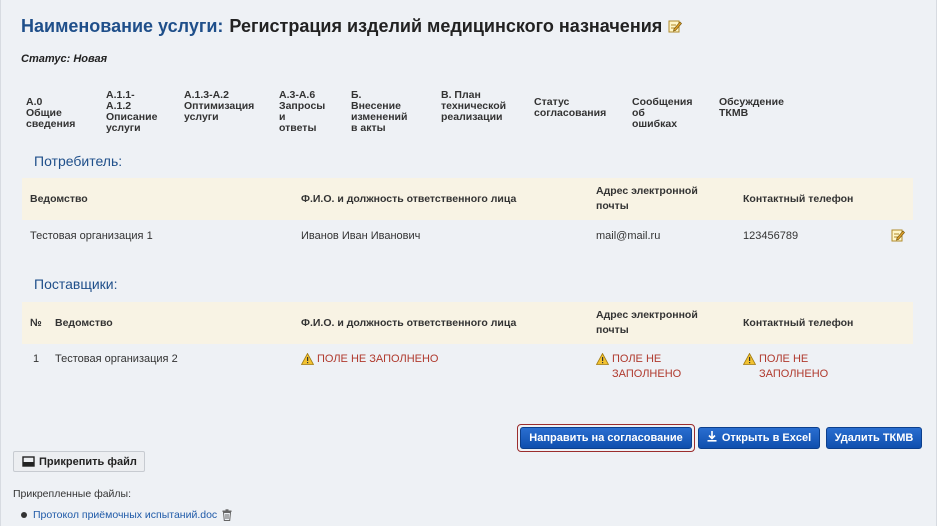  I want to click on open-in-excel-label: Открыть в Excel, so click(766, 438).